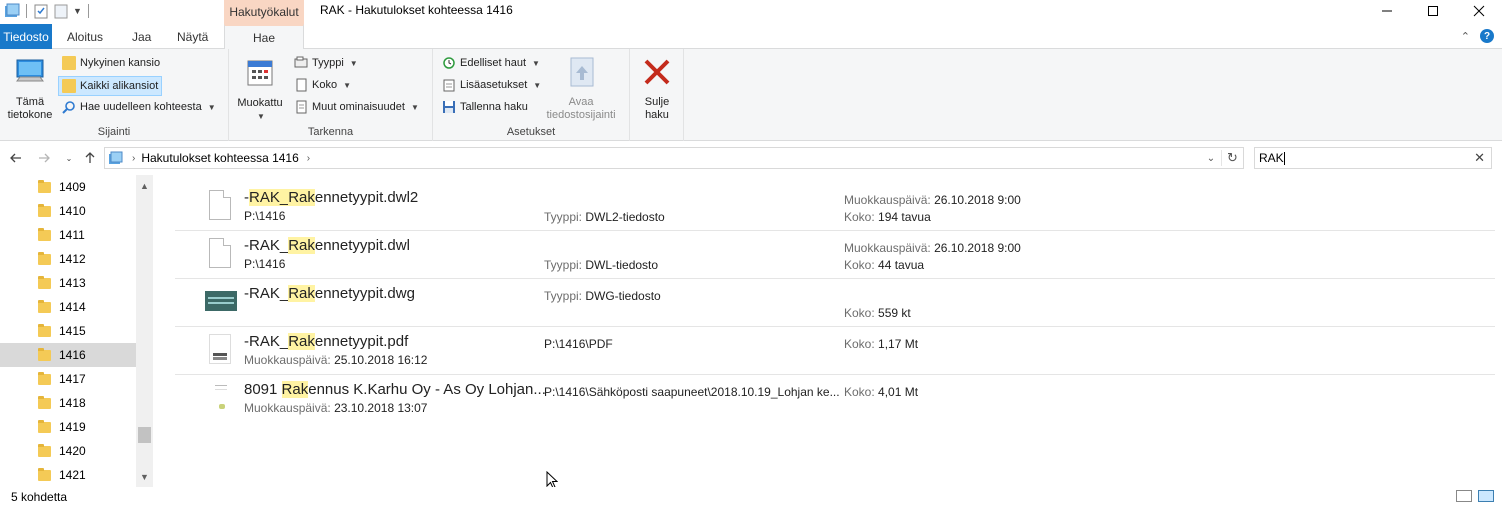  Describe the element at coordinates (72, 211) in the screenshot. I see `tree-item-label: 1410` at that location.